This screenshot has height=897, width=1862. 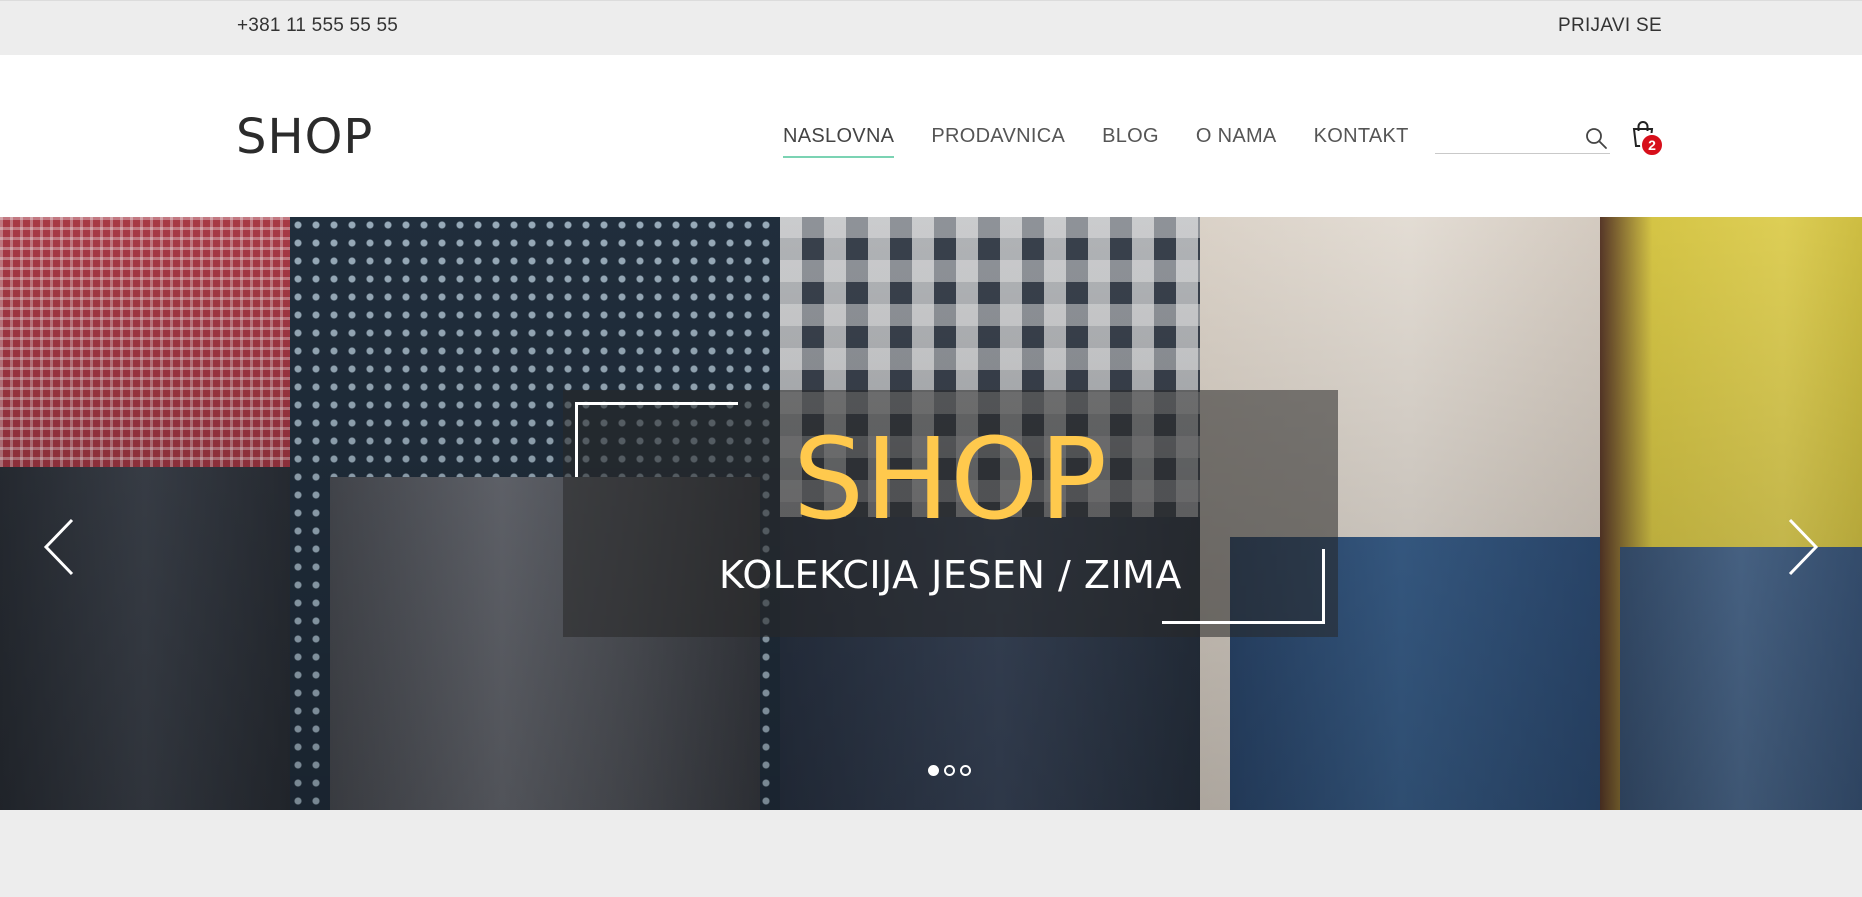 What do you see at coordinates (1802, 547) in the screenshot?
I see `chevron-right-icon` at bounding box center [1802, 547].